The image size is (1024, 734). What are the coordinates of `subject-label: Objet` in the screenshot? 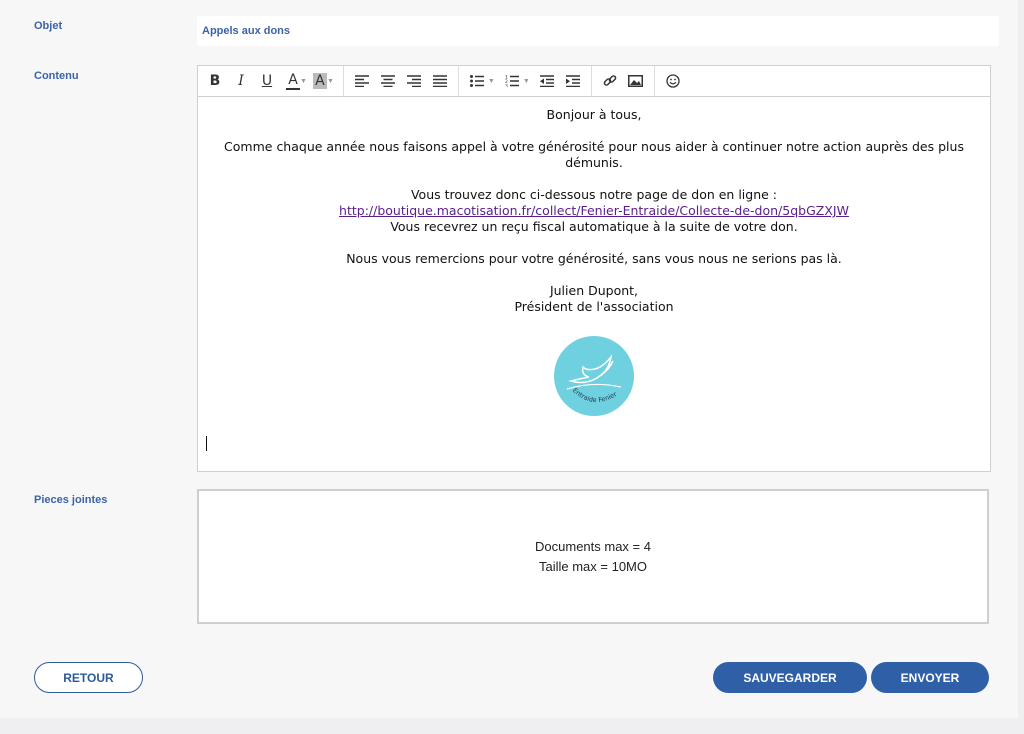 It's located at (48, 26).